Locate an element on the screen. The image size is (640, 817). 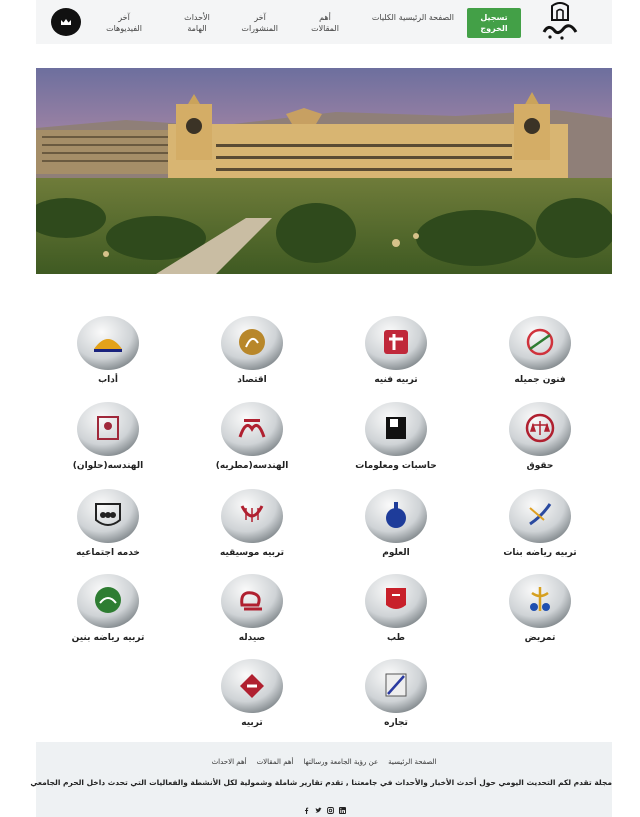
footer-link-about: عن رؤية الجامعة ورسالتها is located at coordinates (341, 762).